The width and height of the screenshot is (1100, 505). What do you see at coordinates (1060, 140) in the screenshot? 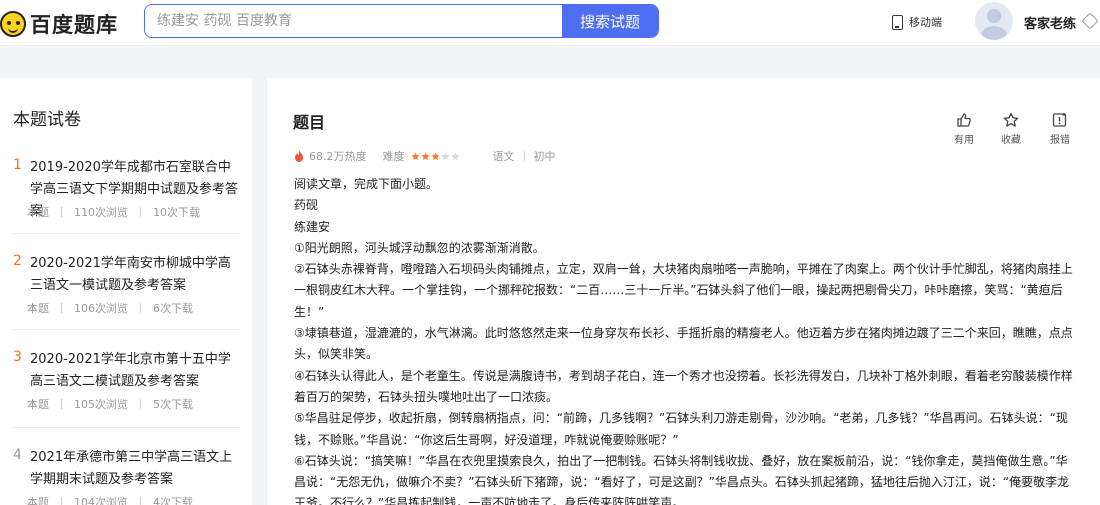
I see `report-label: 报错` at bounding box center [1060, 140].